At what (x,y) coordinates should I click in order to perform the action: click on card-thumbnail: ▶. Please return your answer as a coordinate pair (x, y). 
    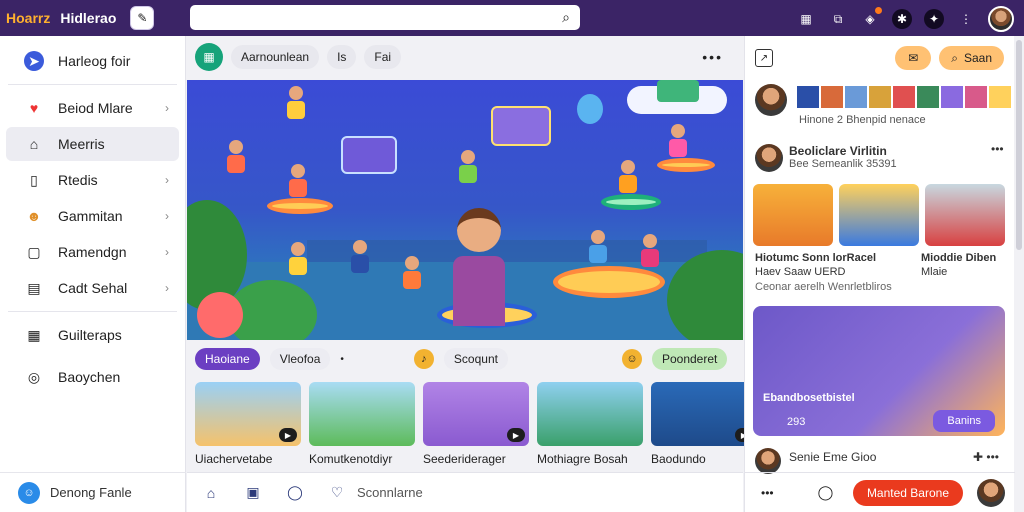
    Looking at the image, I should click on (476, 414).